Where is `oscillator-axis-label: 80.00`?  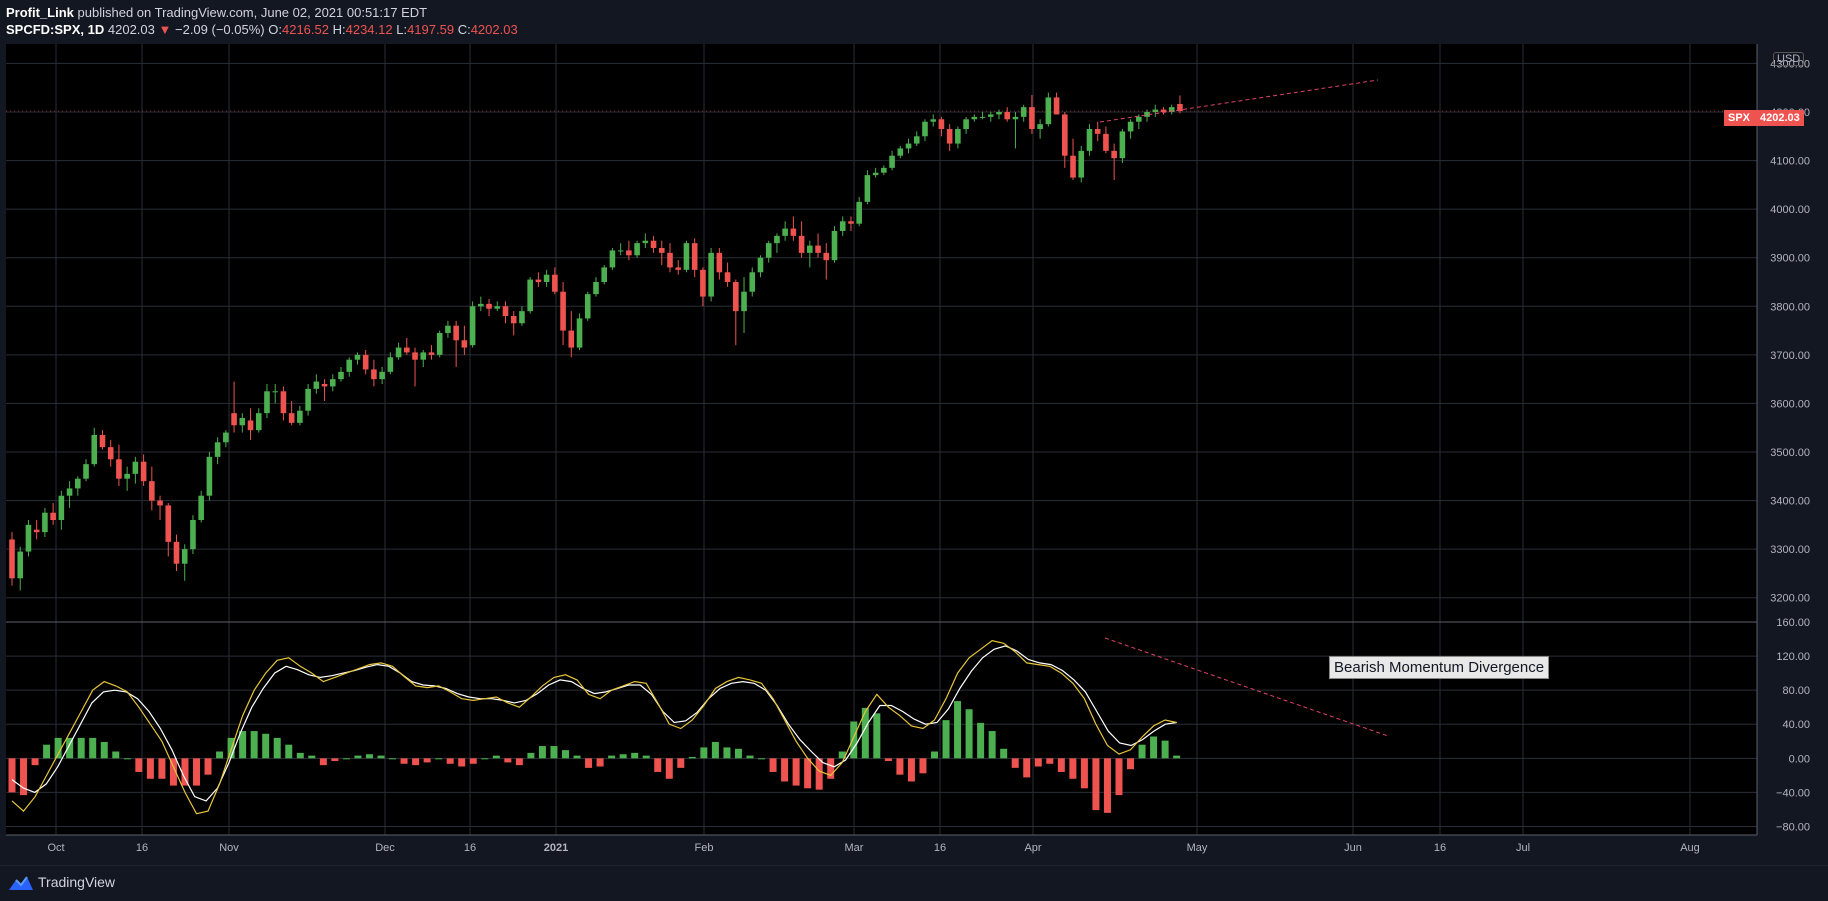 oscillator-axis-label: 80.00 is located at coordinates (1796, 691).